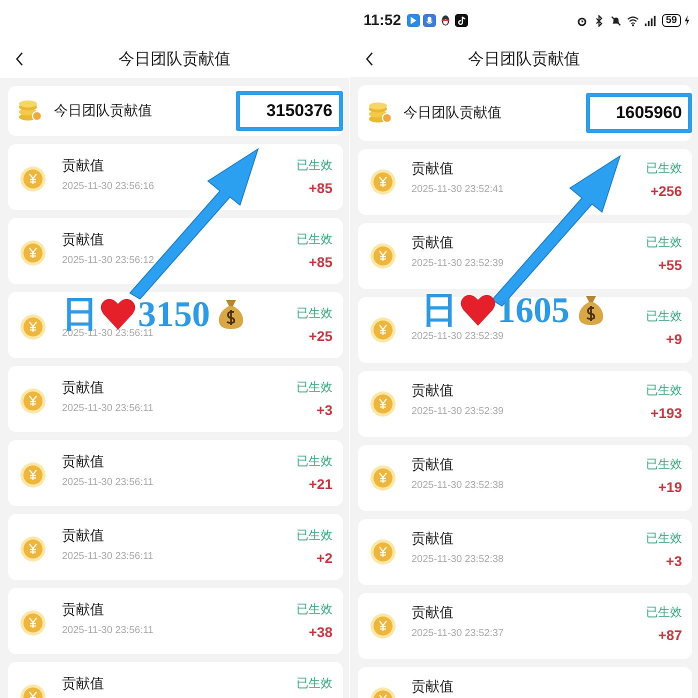  Describe the element at coordinates (458, 633) in the screenshot. I see `record-time: 2025-11-30 23:52:37` at that location.